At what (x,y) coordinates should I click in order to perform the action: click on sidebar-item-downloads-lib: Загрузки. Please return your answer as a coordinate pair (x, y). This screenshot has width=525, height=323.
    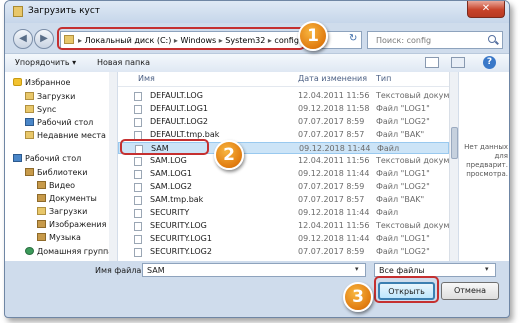
    Looking at the image, I should click on (62, 211).